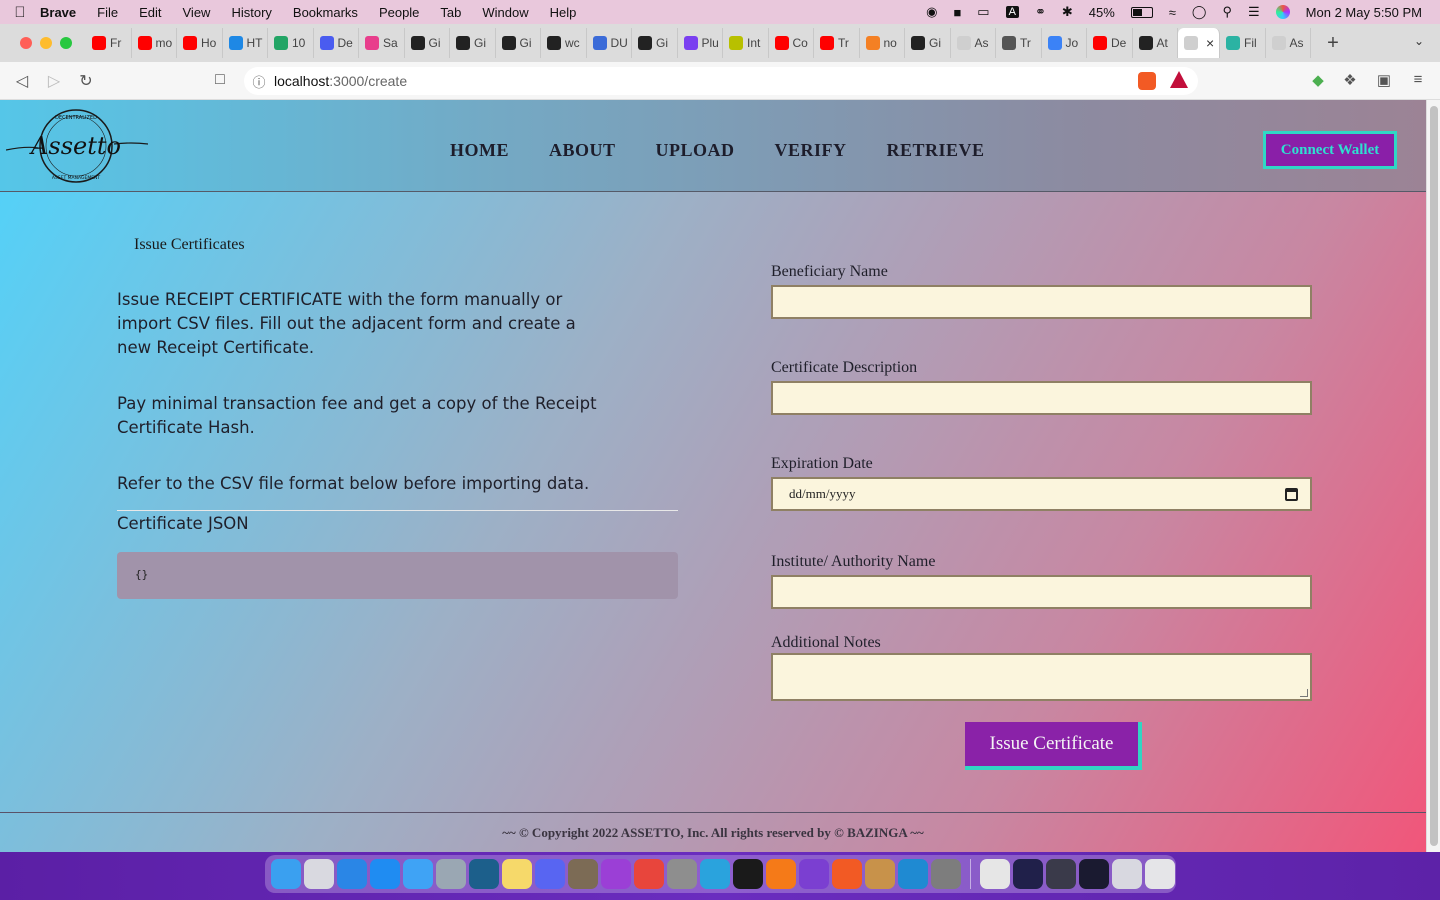  I want to click on control-center-icon: ☰, so click(1254, 12).